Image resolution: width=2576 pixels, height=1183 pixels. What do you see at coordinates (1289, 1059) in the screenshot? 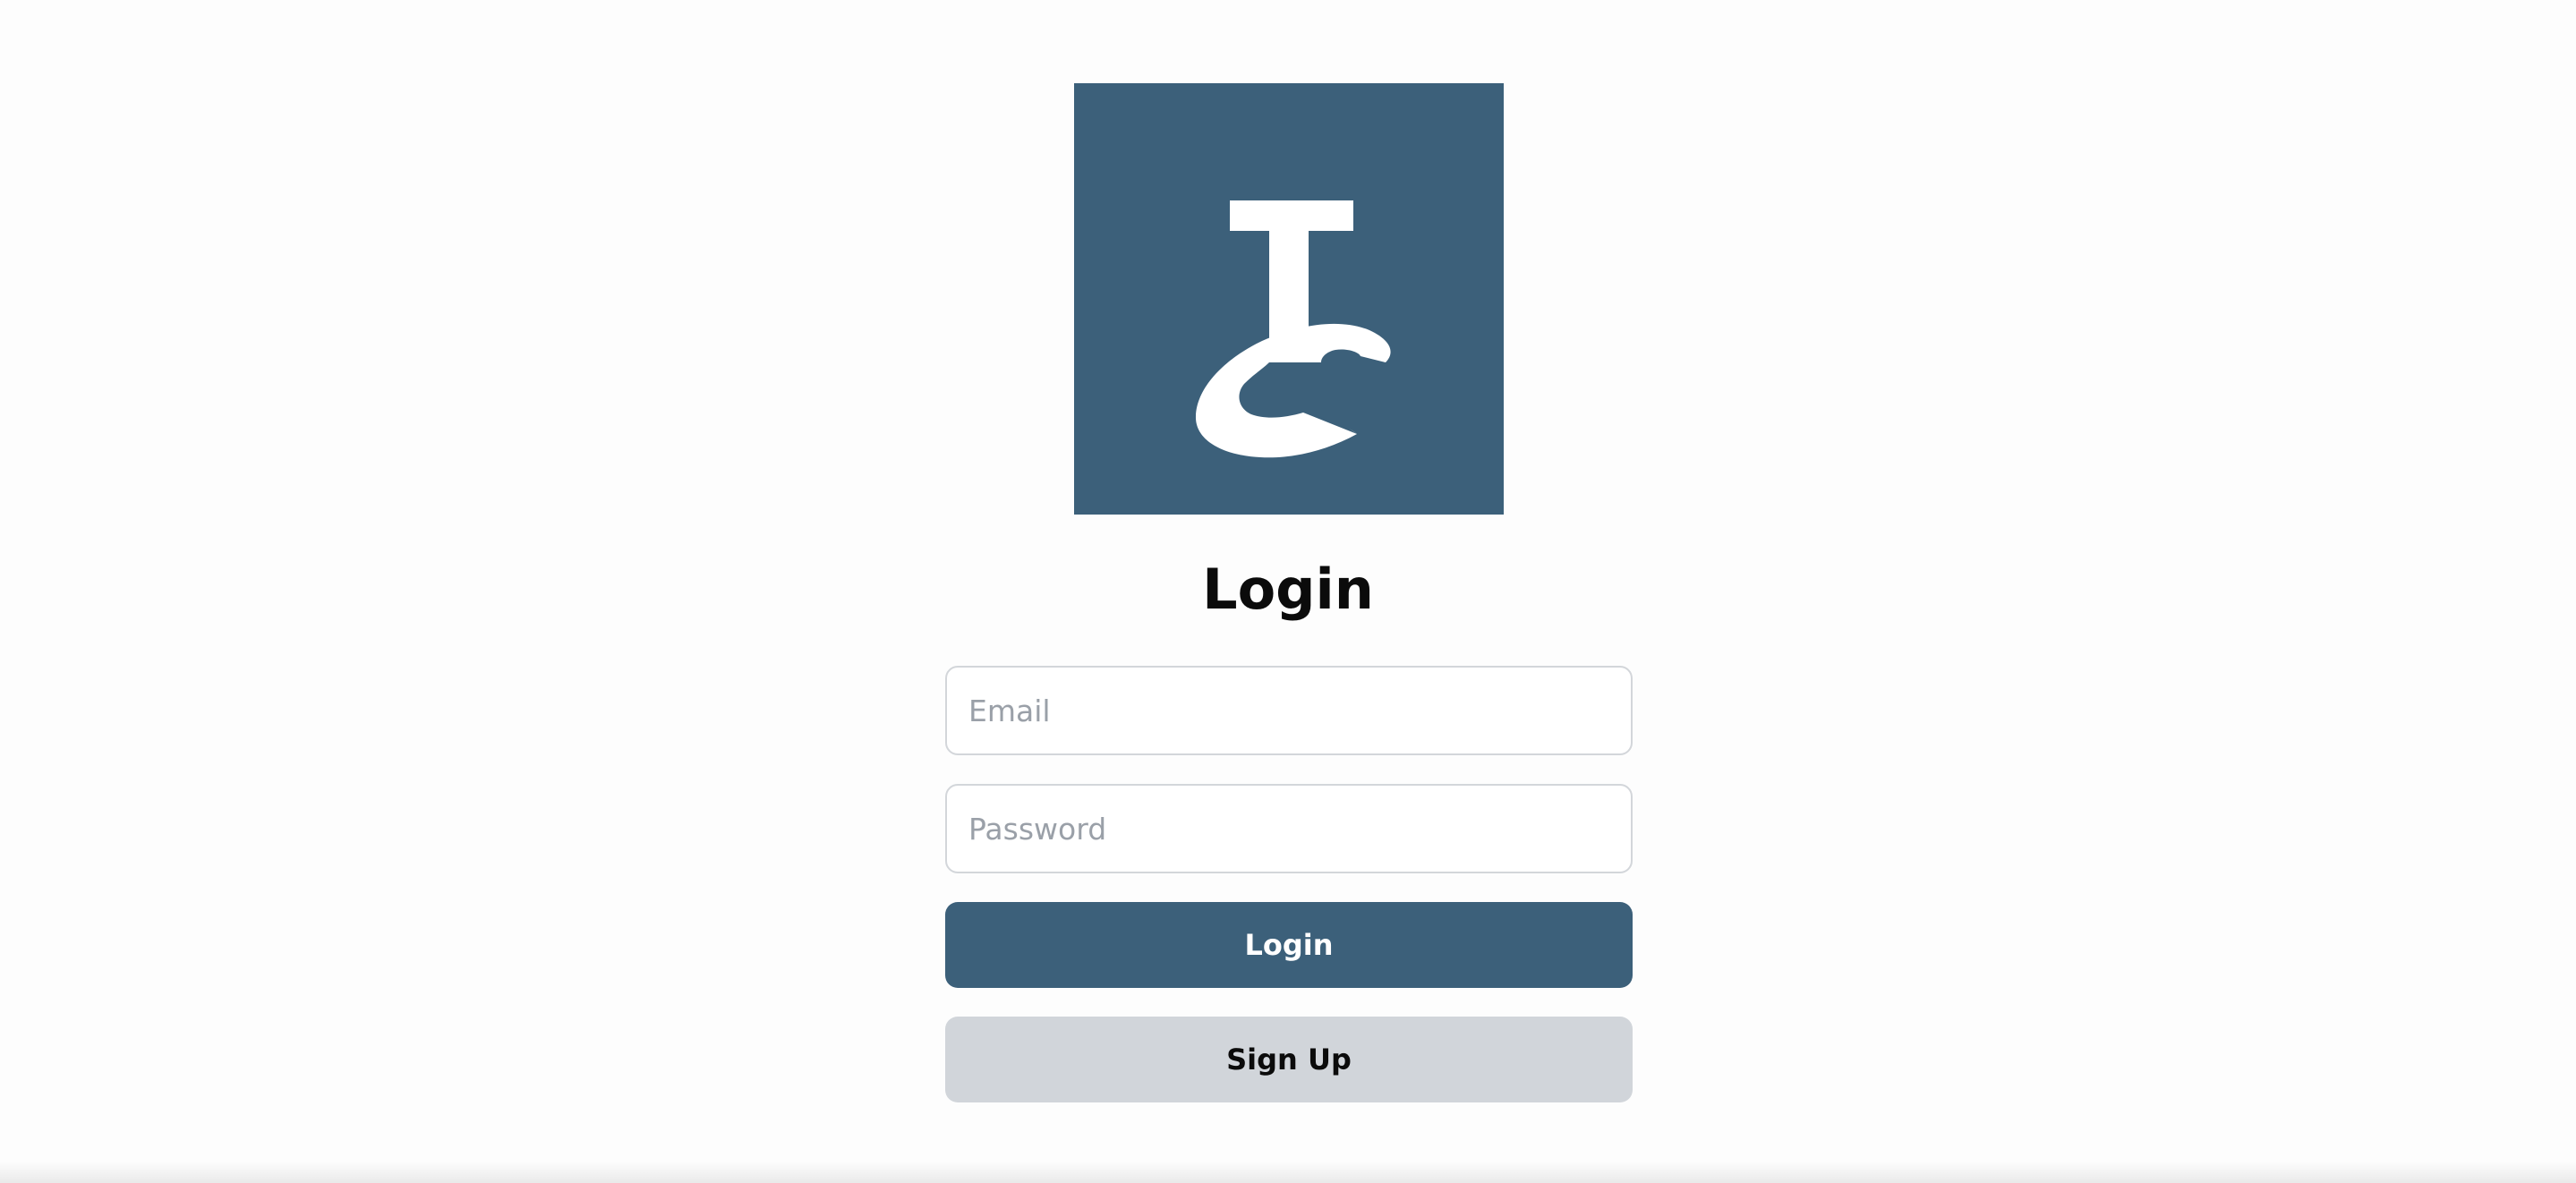
I see `sign-up-button: Sign Up` at bounding box center [1289, 1059].